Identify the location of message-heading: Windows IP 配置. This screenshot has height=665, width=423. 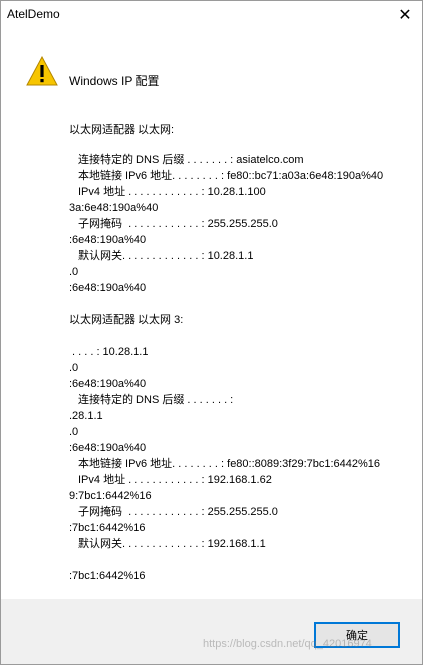
(114, 81).